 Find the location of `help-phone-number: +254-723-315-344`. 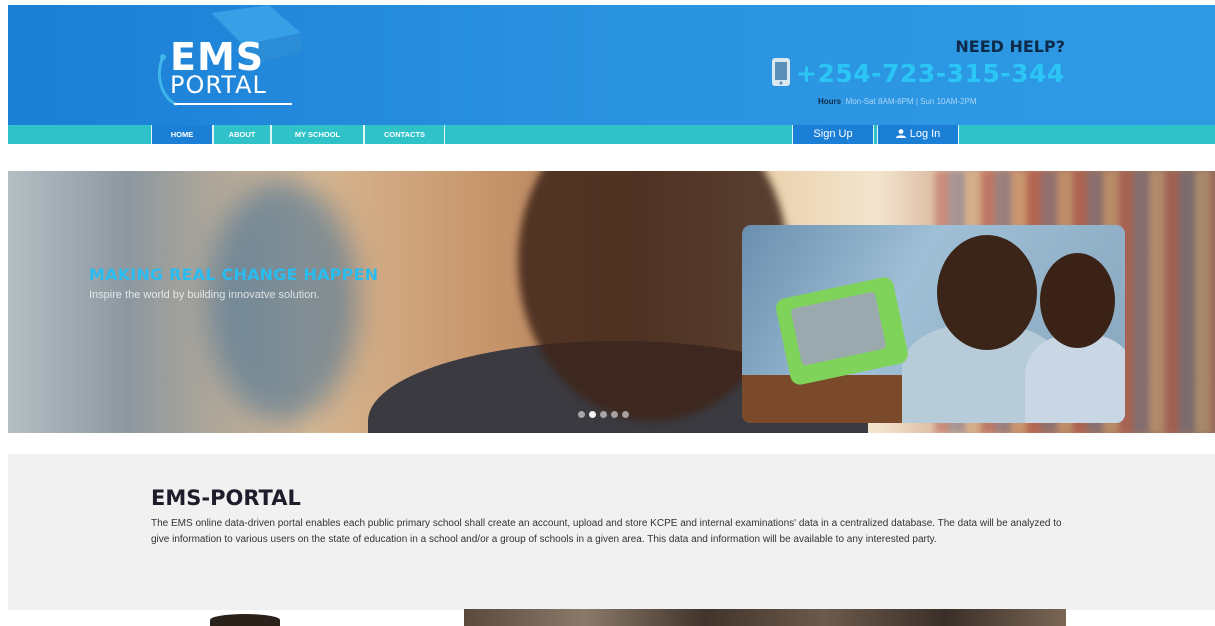

help-phone-number: +254-723-315-344 is located at coordinates (930, 73).